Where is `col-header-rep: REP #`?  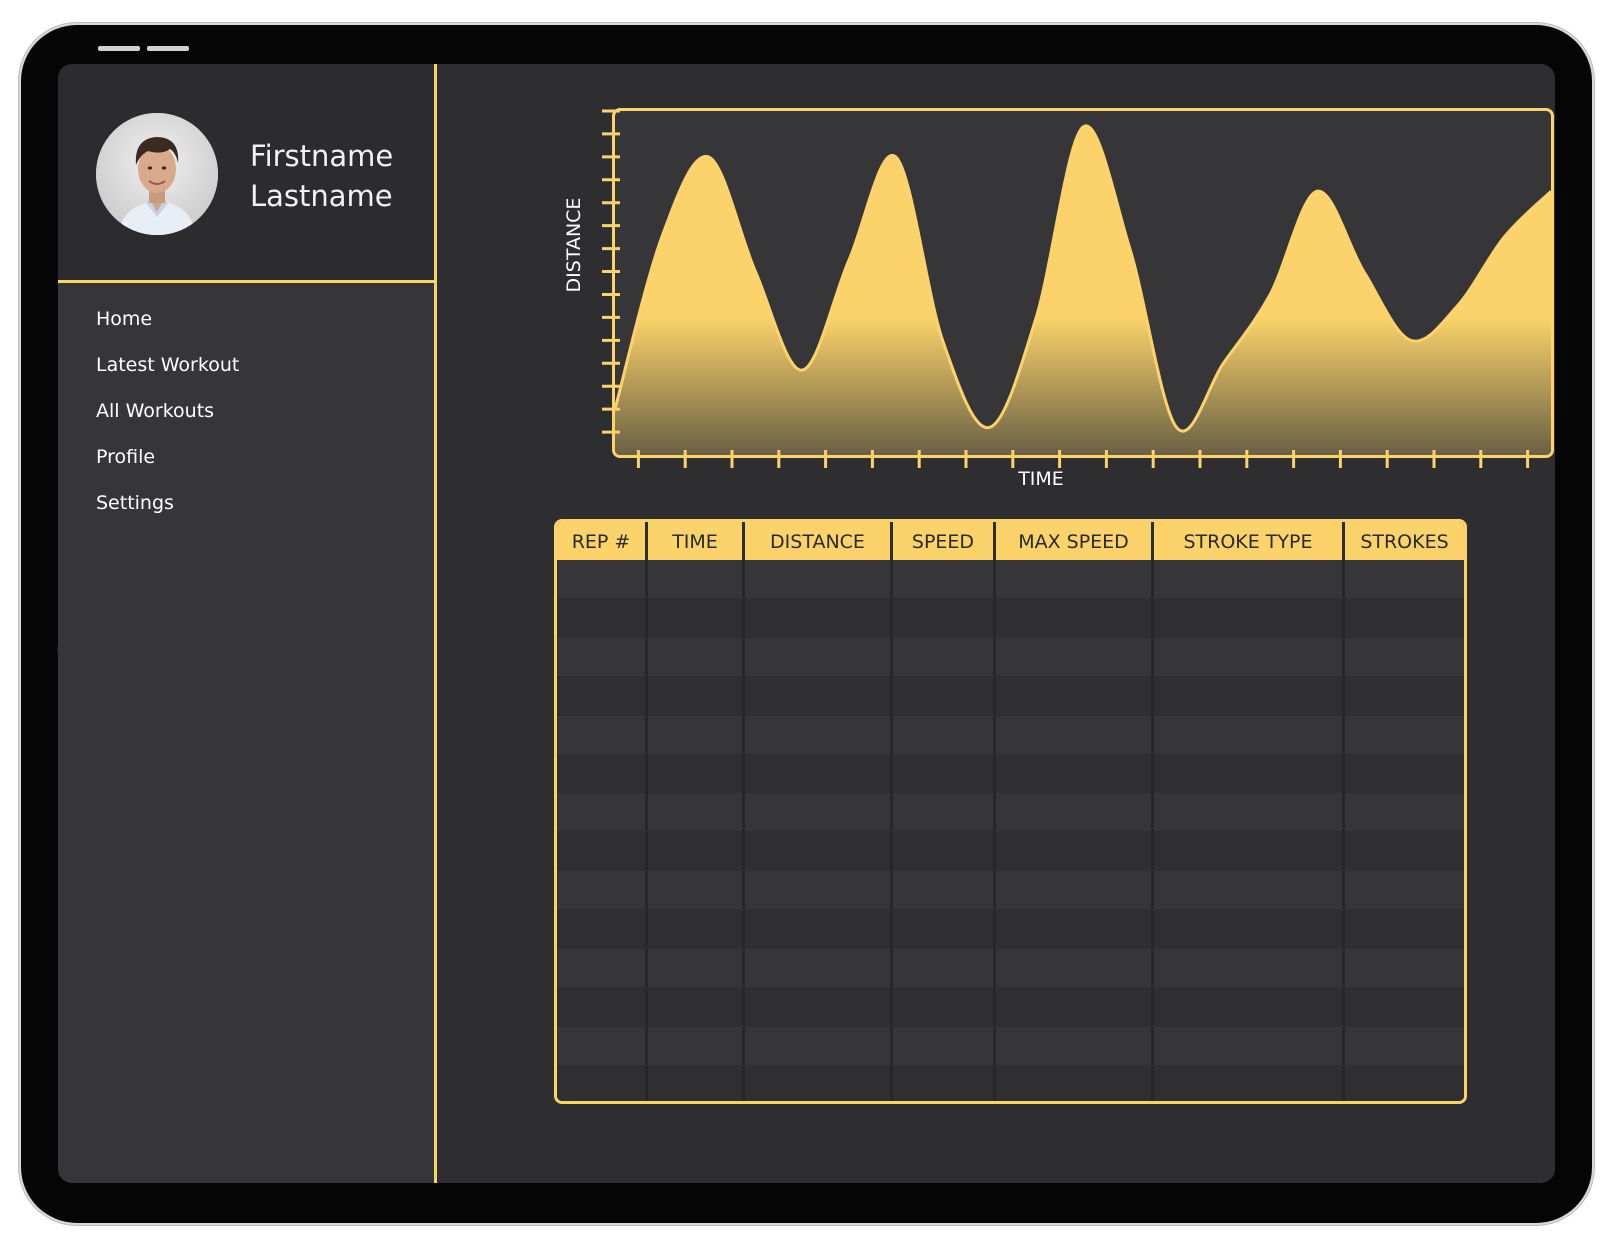 col-header-rep: REP # is located at coordinates (602, 541).